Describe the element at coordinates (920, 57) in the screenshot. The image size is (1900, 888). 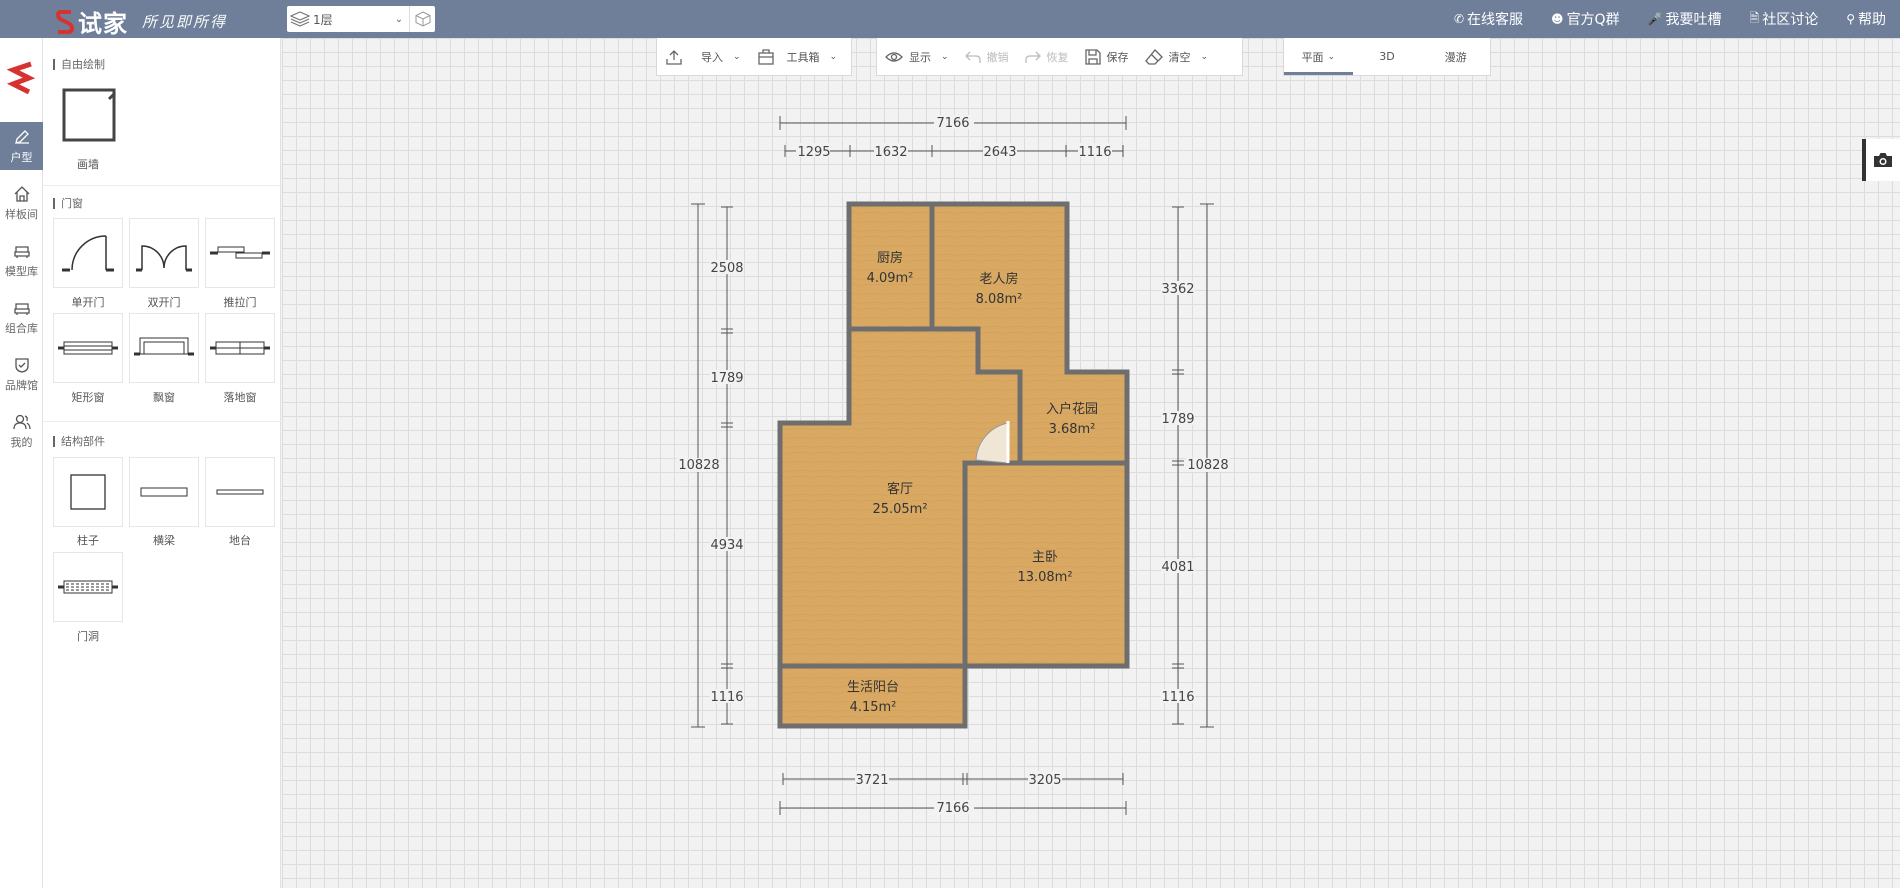
I see `display-label: 显示` at that location.